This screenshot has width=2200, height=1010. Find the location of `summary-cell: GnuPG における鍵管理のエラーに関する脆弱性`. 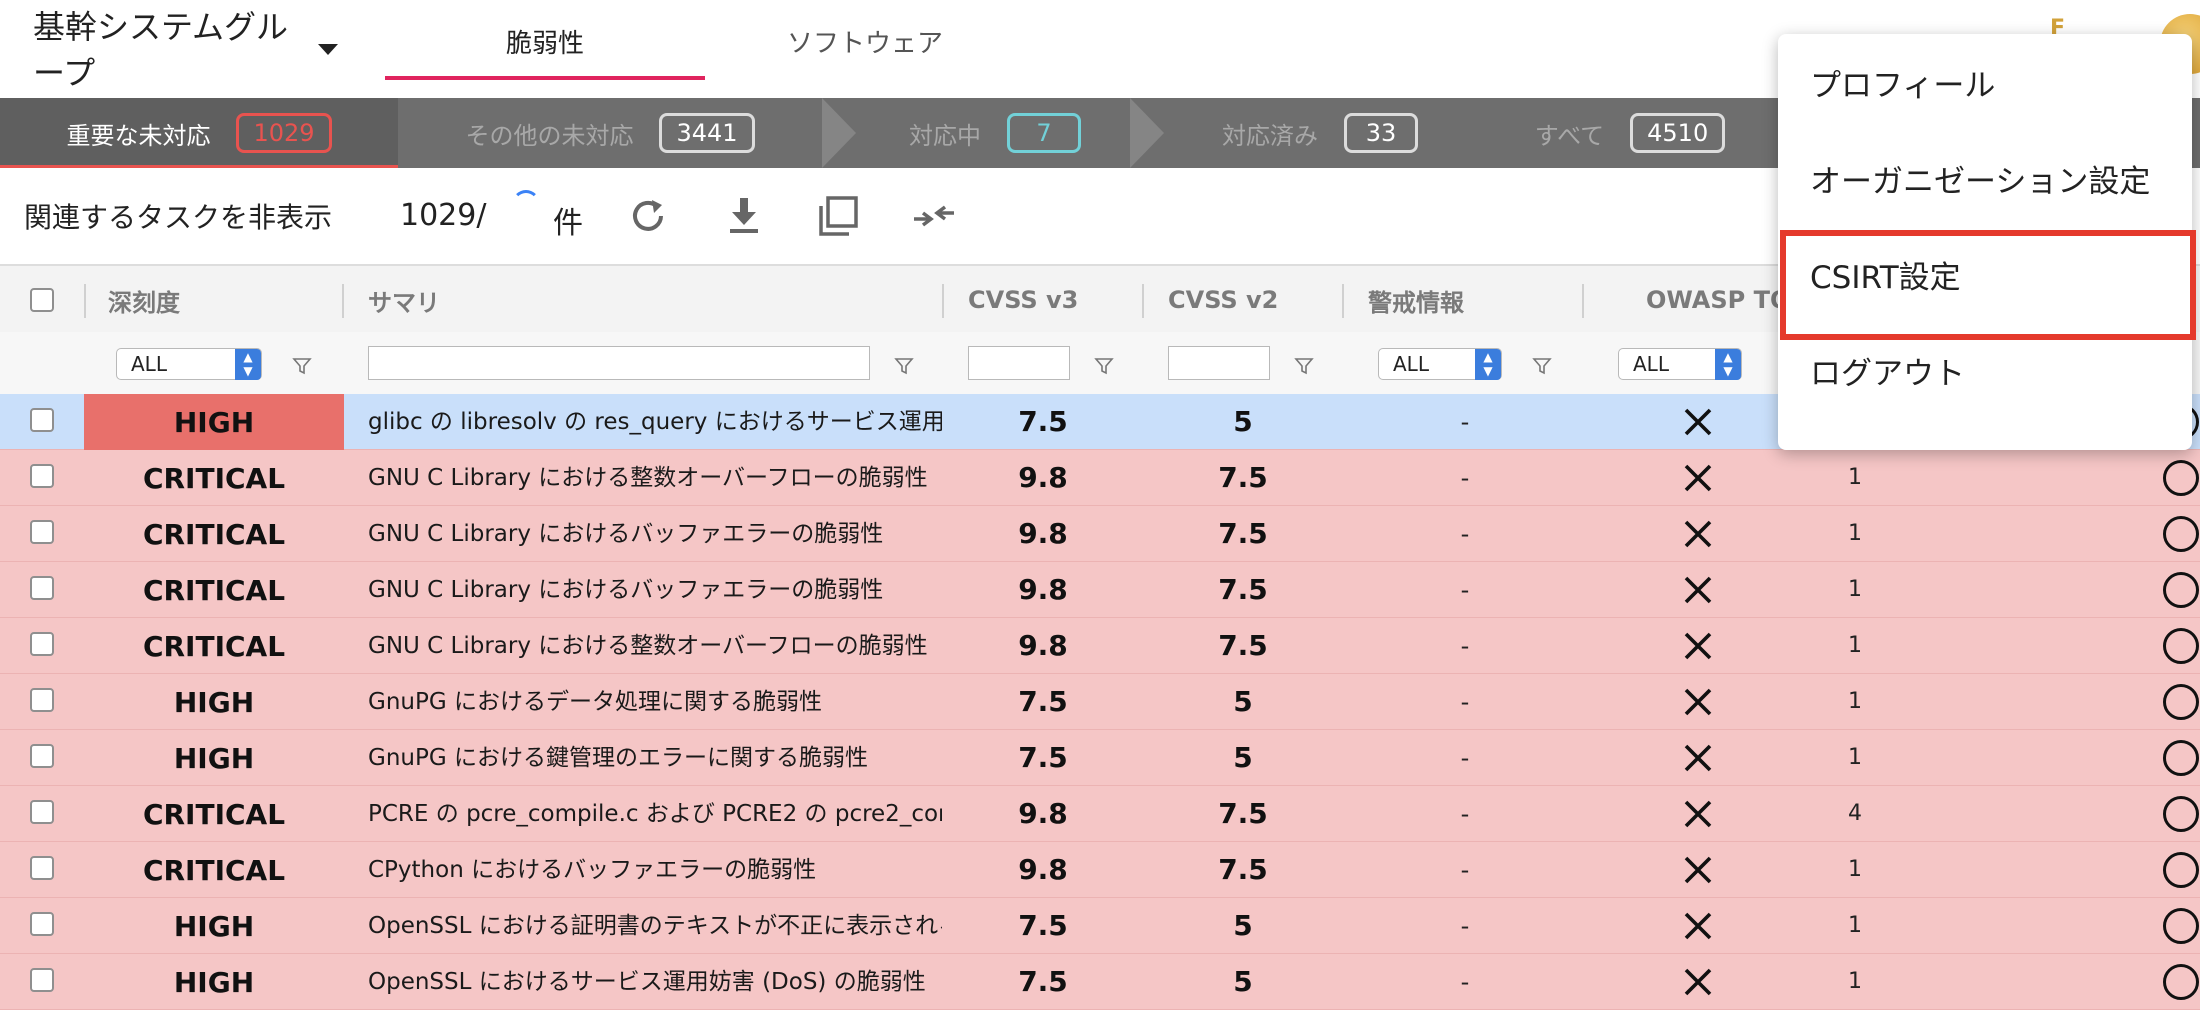

summary-cell: GnuPG における鍵管理のエラーに関する脆弱性 is located at coordinates (655, 758).